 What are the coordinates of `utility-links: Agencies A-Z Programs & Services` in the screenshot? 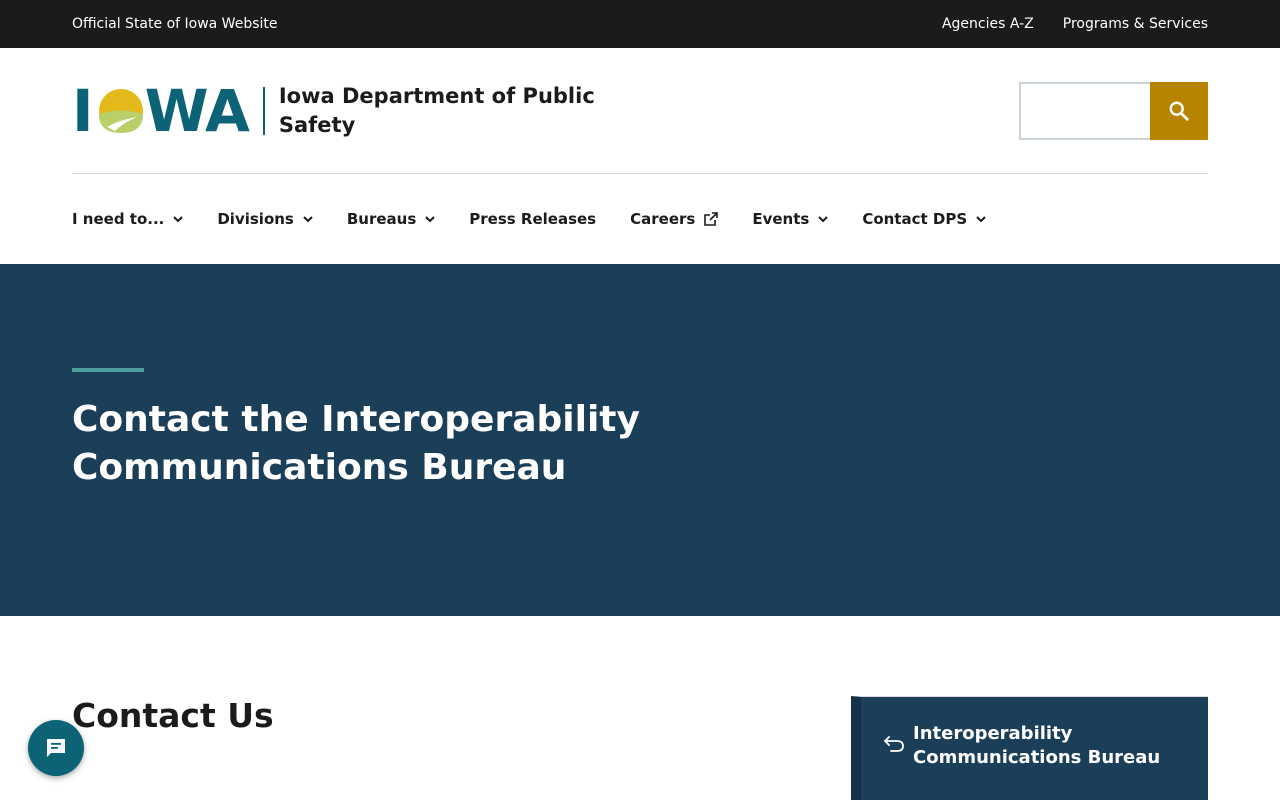 It's located at (1075, 24).